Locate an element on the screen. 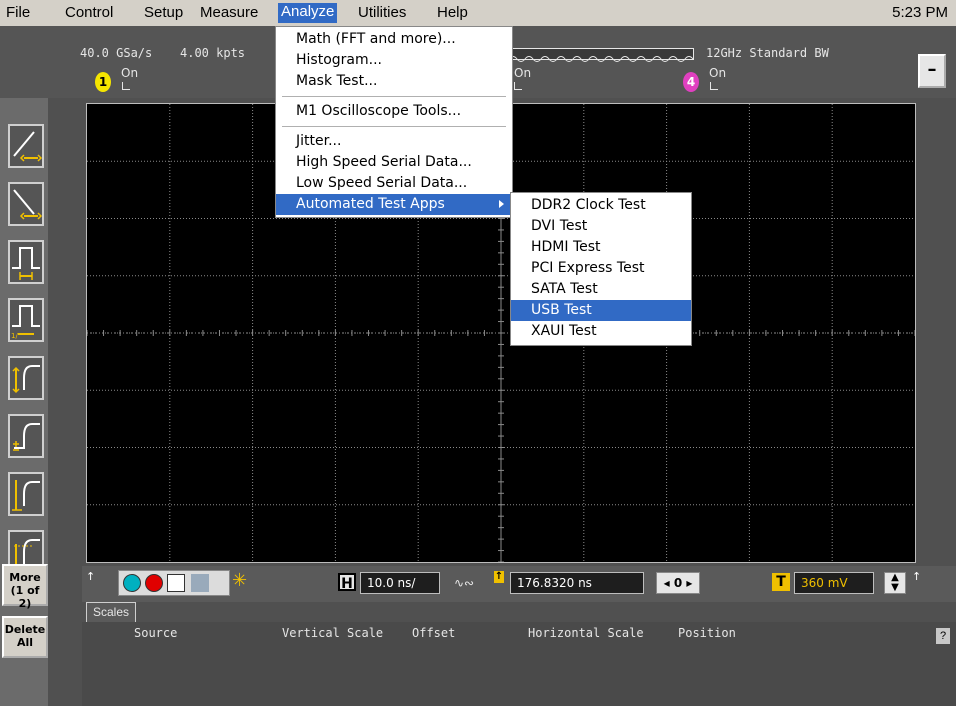  menu-item-usb-test: USB Test is located at coordinates (601, 310).